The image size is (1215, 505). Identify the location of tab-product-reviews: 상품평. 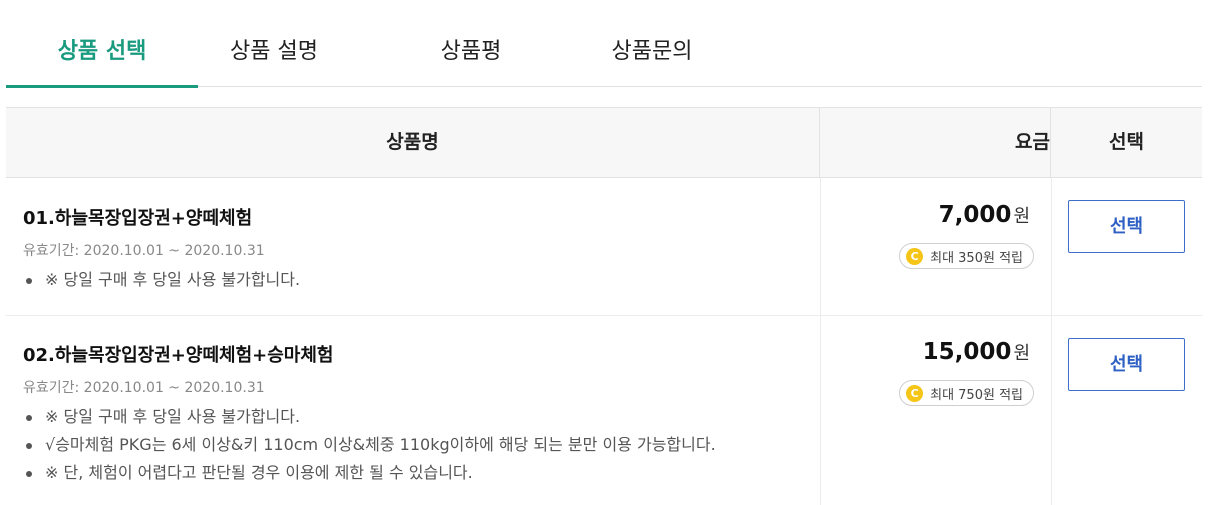
(471, 43).